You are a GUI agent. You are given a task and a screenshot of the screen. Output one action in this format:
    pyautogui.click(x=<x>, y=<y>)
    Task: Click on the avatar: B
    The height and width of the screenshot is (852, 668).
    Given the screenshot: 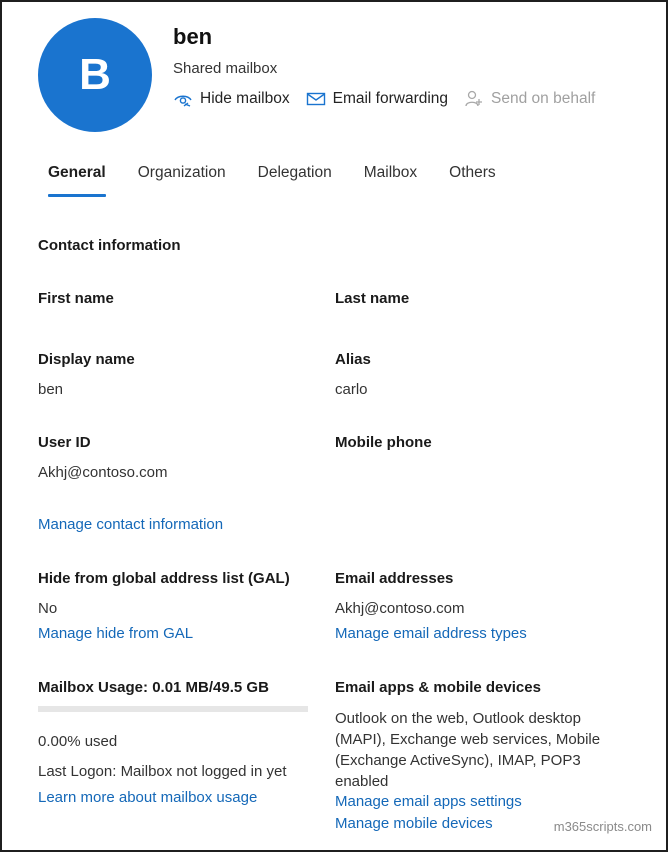 What is the action you would take?
    pyautogui.click(x=95, y=75)
    